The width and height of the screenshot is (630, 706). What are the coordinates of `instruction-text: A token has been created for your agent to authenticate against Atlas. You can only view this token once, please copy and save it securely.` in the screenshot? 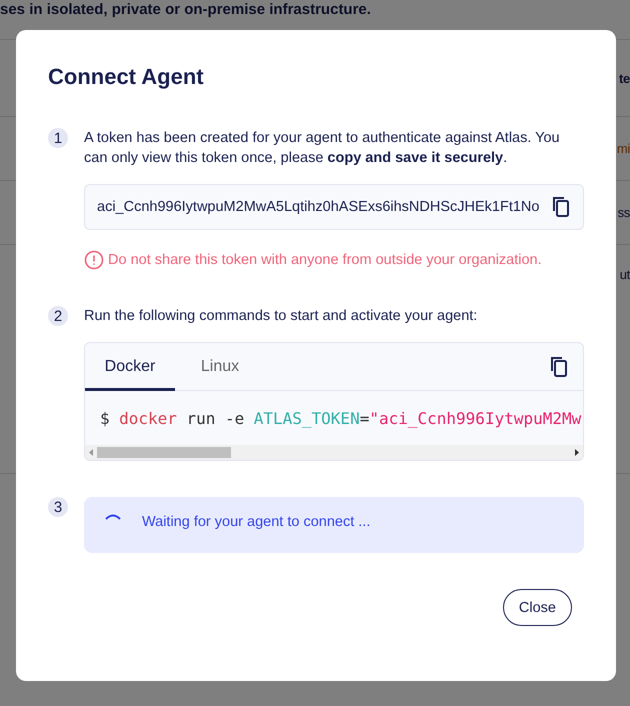 It's located at (322, 148).